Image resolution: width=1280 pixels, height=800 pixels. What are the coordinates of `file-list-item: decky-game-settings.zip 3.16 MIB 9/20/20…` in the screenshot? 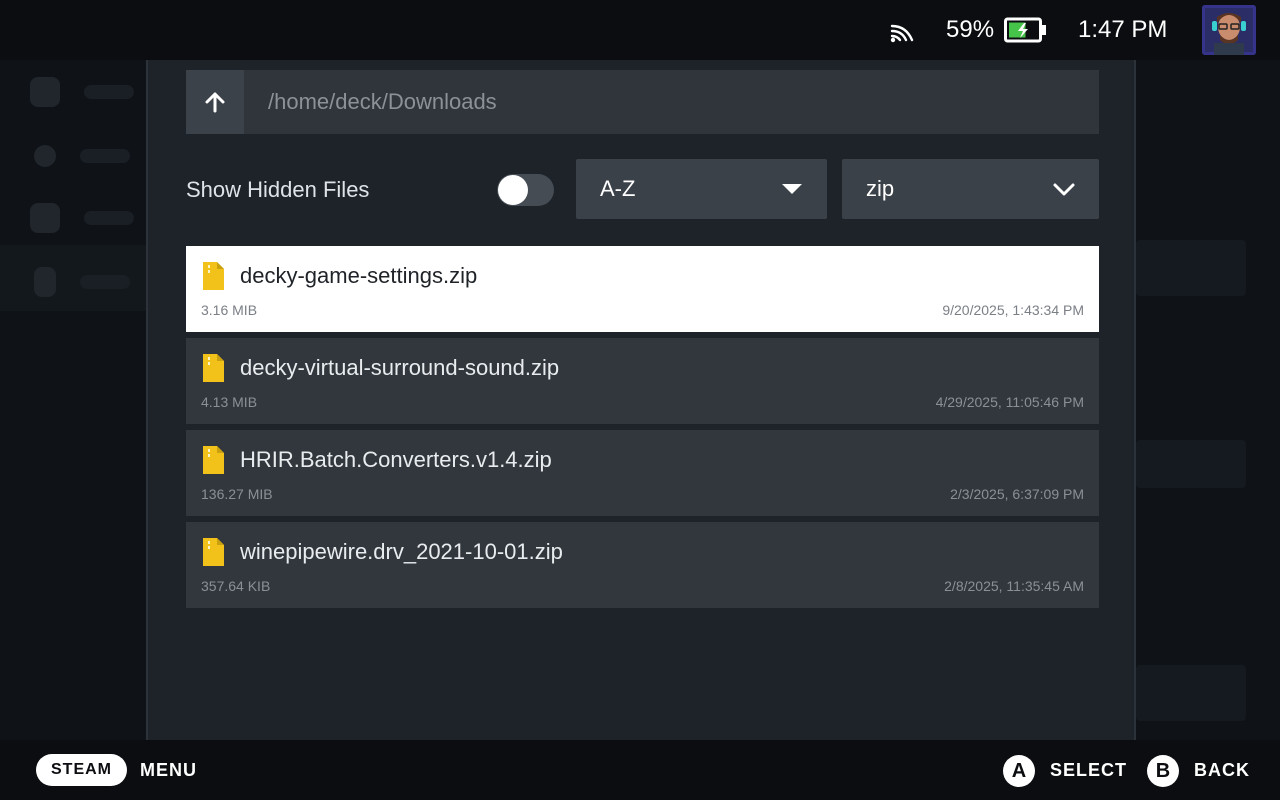 It's located at (642, 289).